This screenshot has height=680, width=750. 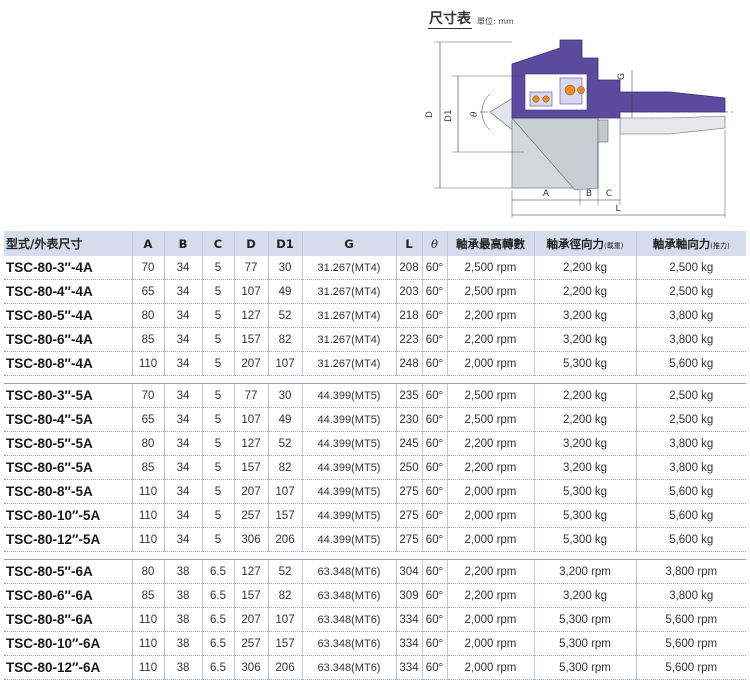 I want to click on label-C: C, so click(x=609, y=194).